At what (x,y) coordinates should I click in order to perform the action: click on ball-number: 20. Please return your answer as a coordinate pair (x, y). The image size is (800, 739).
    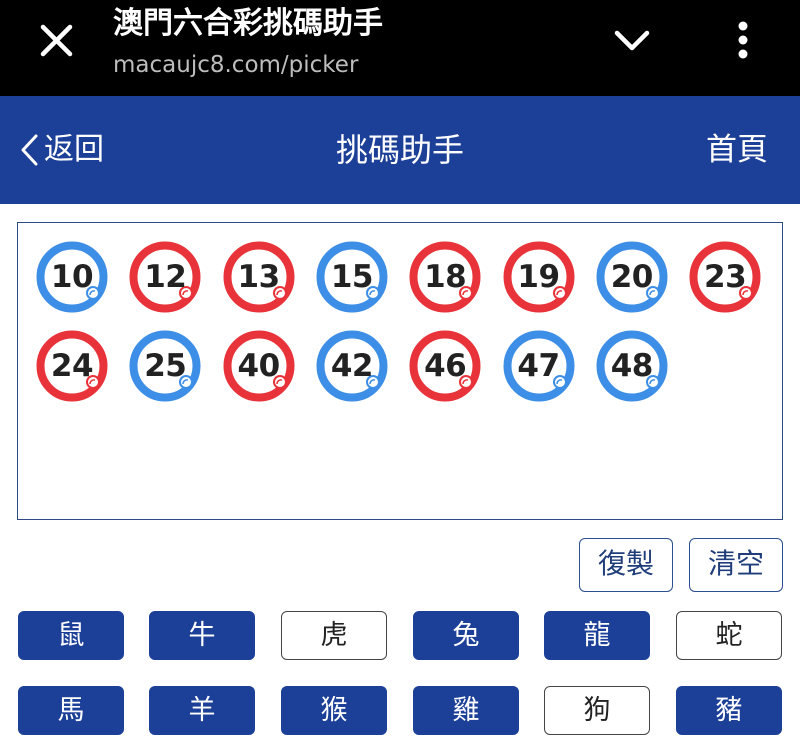
    Looking at the image, I should click on (632, 277).